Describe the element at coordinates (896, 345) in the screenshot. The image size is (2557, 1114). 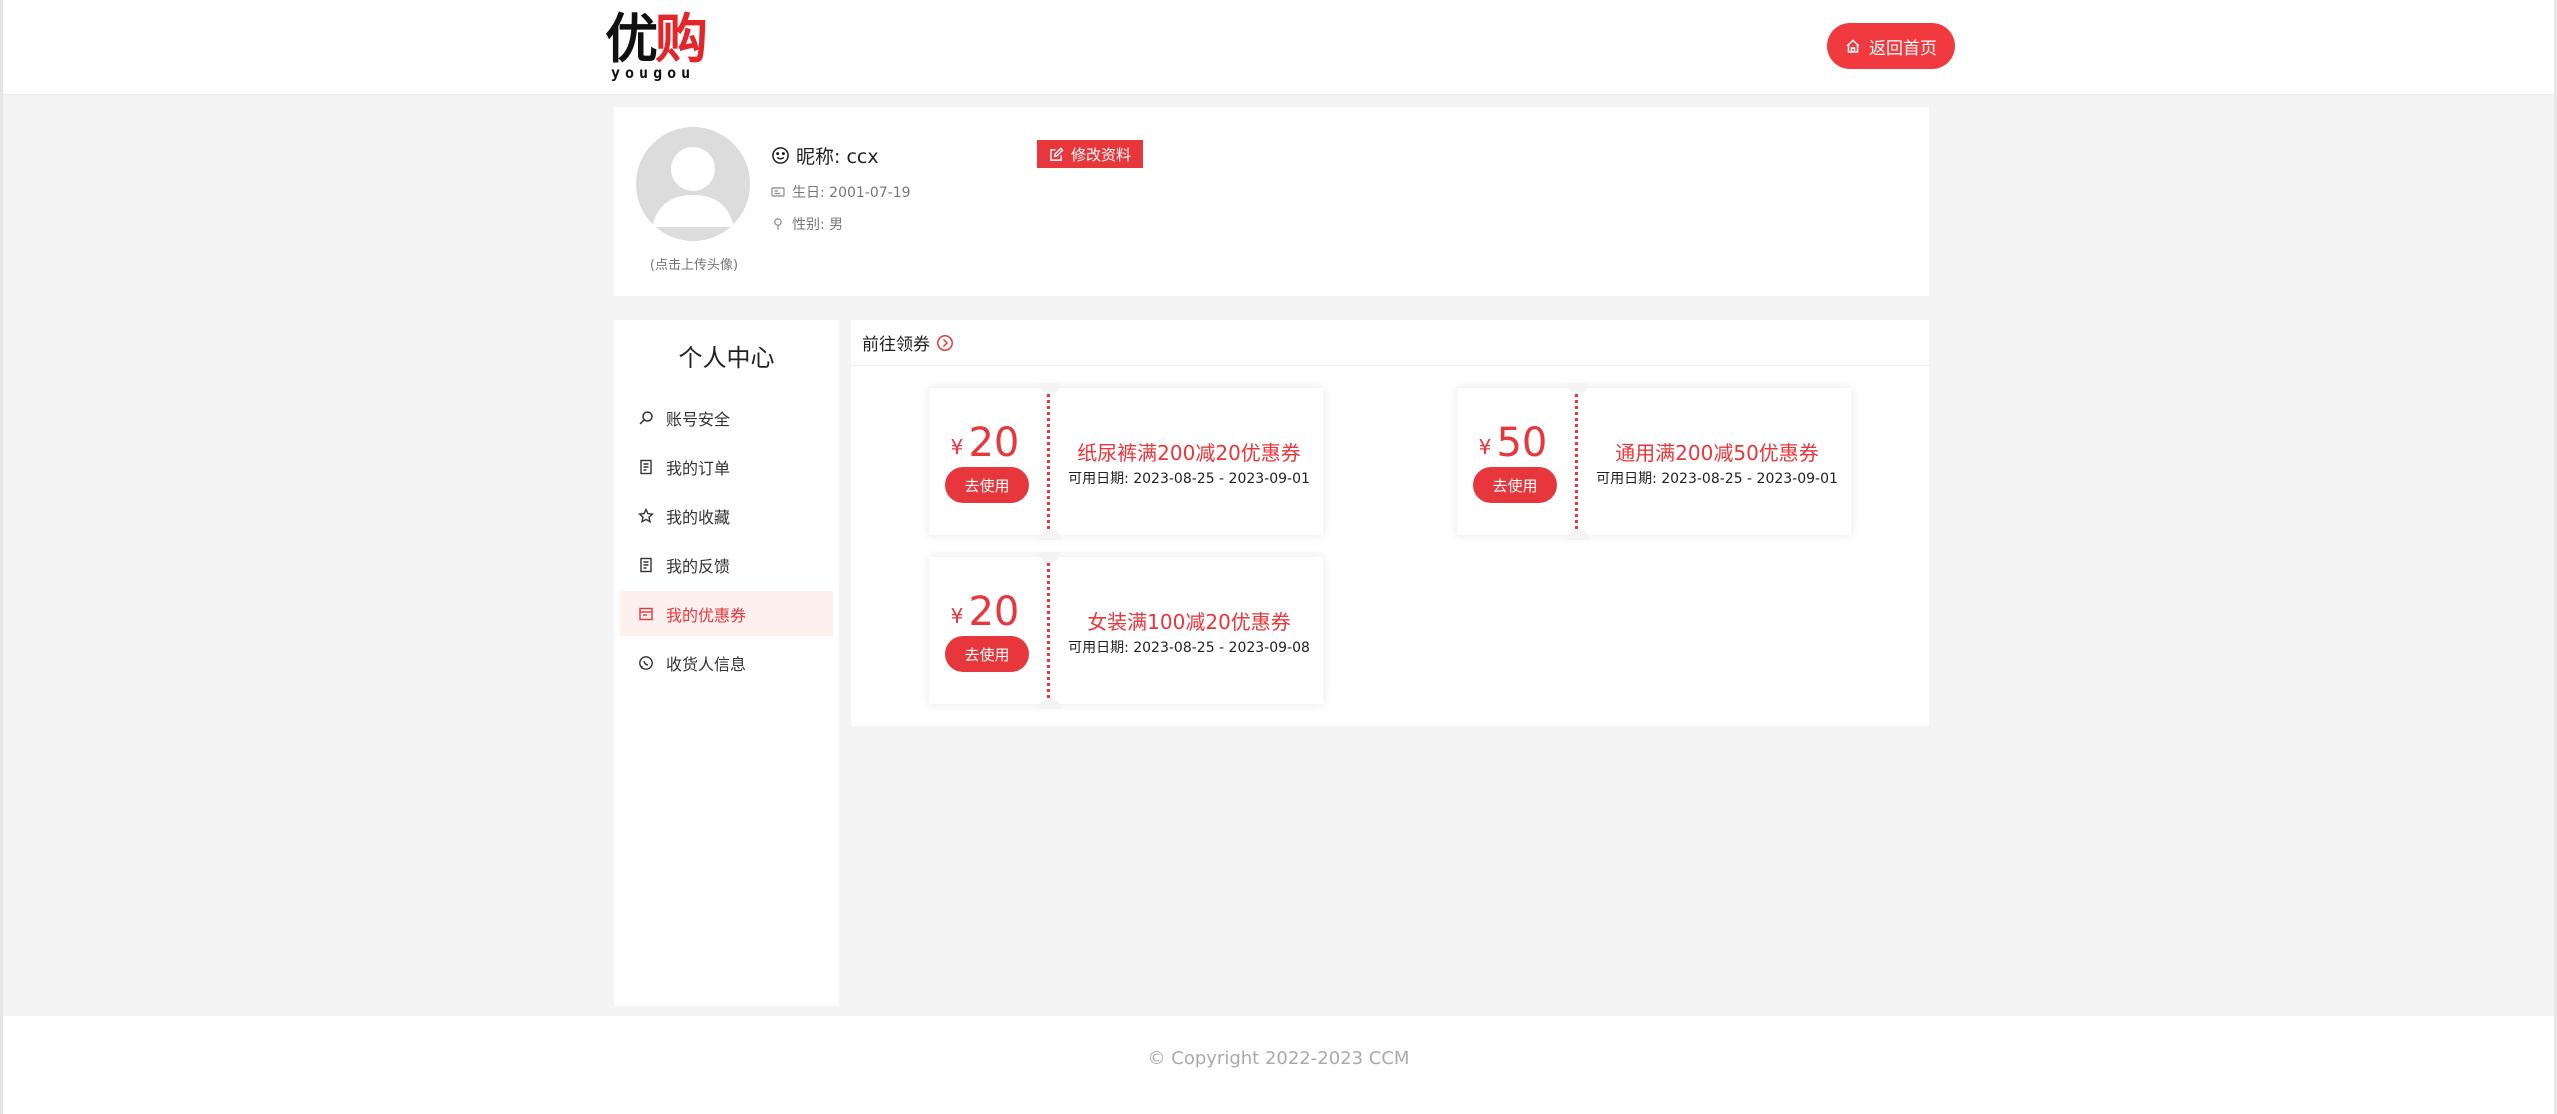
I see `get-coupons-label: 前往领券` at that location.